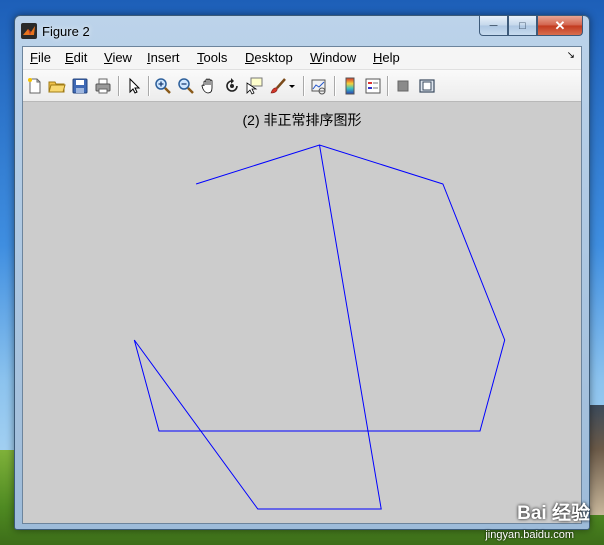 The image size is (604, 545). Describe the element at coordinates (212, 58) in the screenshot. I see `menu-tools: Tools` at that location.